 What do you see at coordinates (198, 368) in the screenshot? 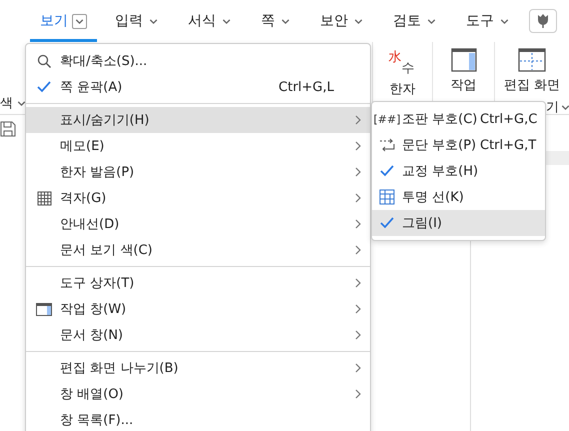
I see `menu-item: 편집 화면 나누기(B)` at bounding box center [198, 368].